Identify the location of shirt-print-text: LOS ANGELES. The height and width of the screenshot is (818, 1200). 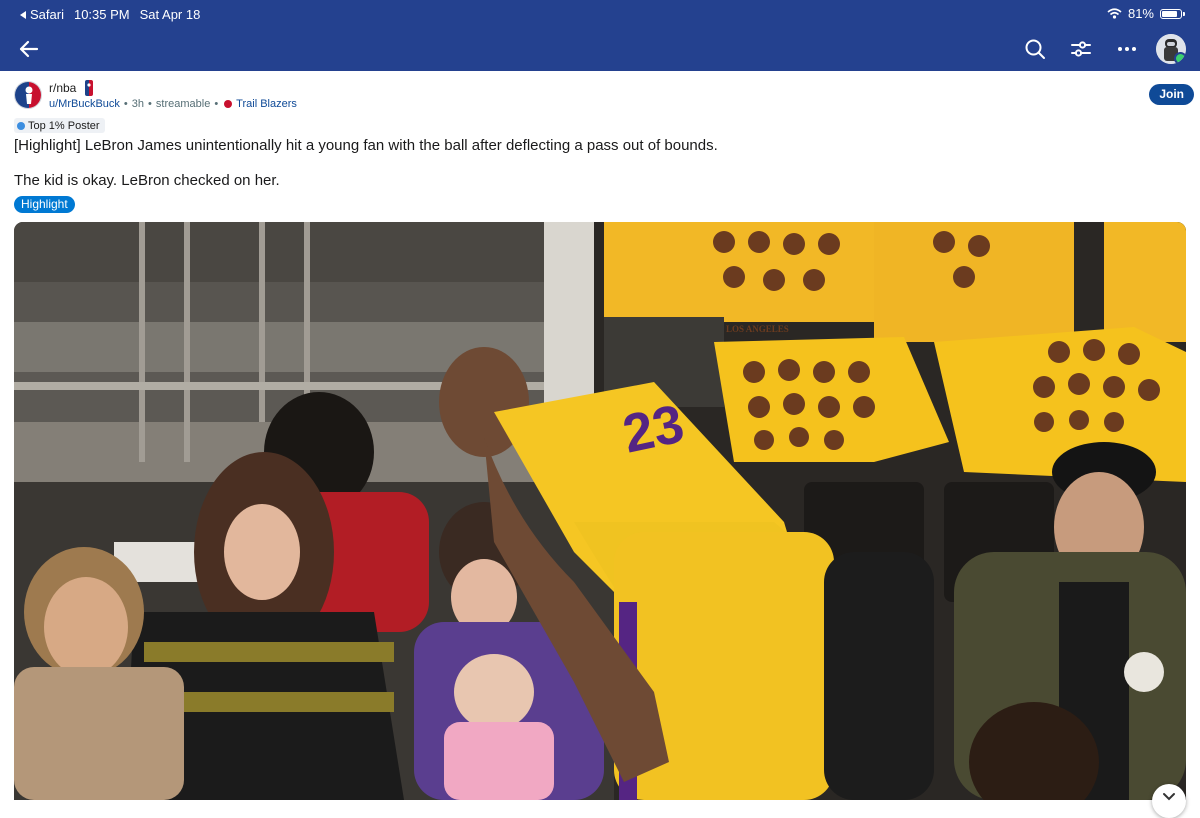
(757, 329).